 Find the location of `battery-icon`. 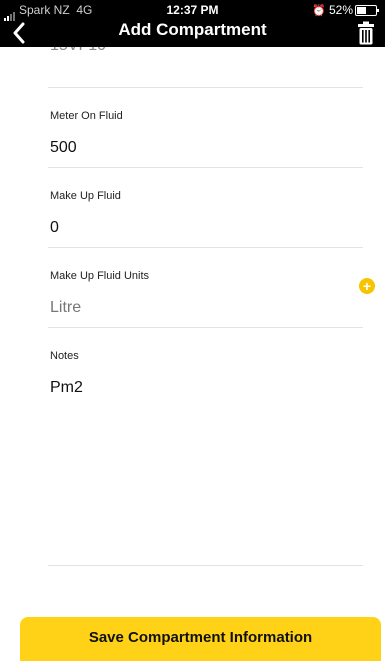

battery-icon is located at coordinates (367, 11).